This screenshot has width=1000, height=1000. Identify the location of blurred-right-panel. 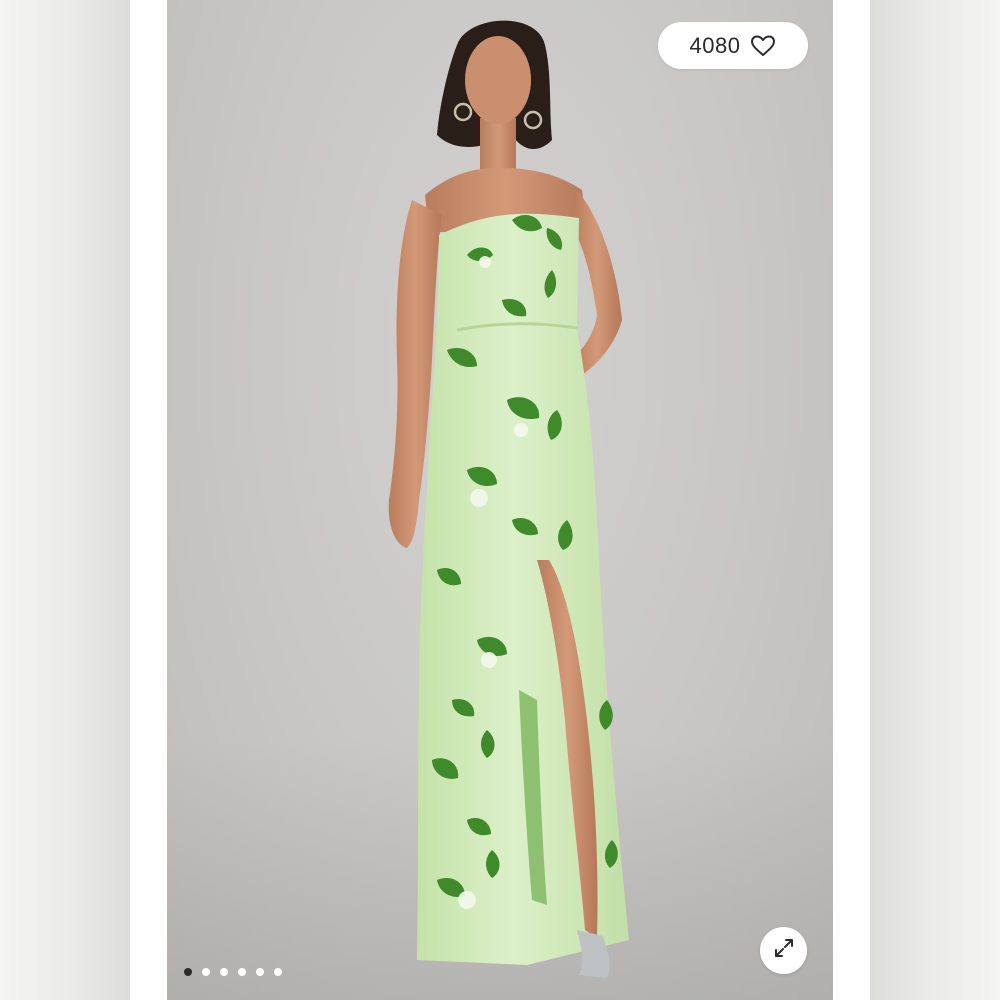
(935, 500).